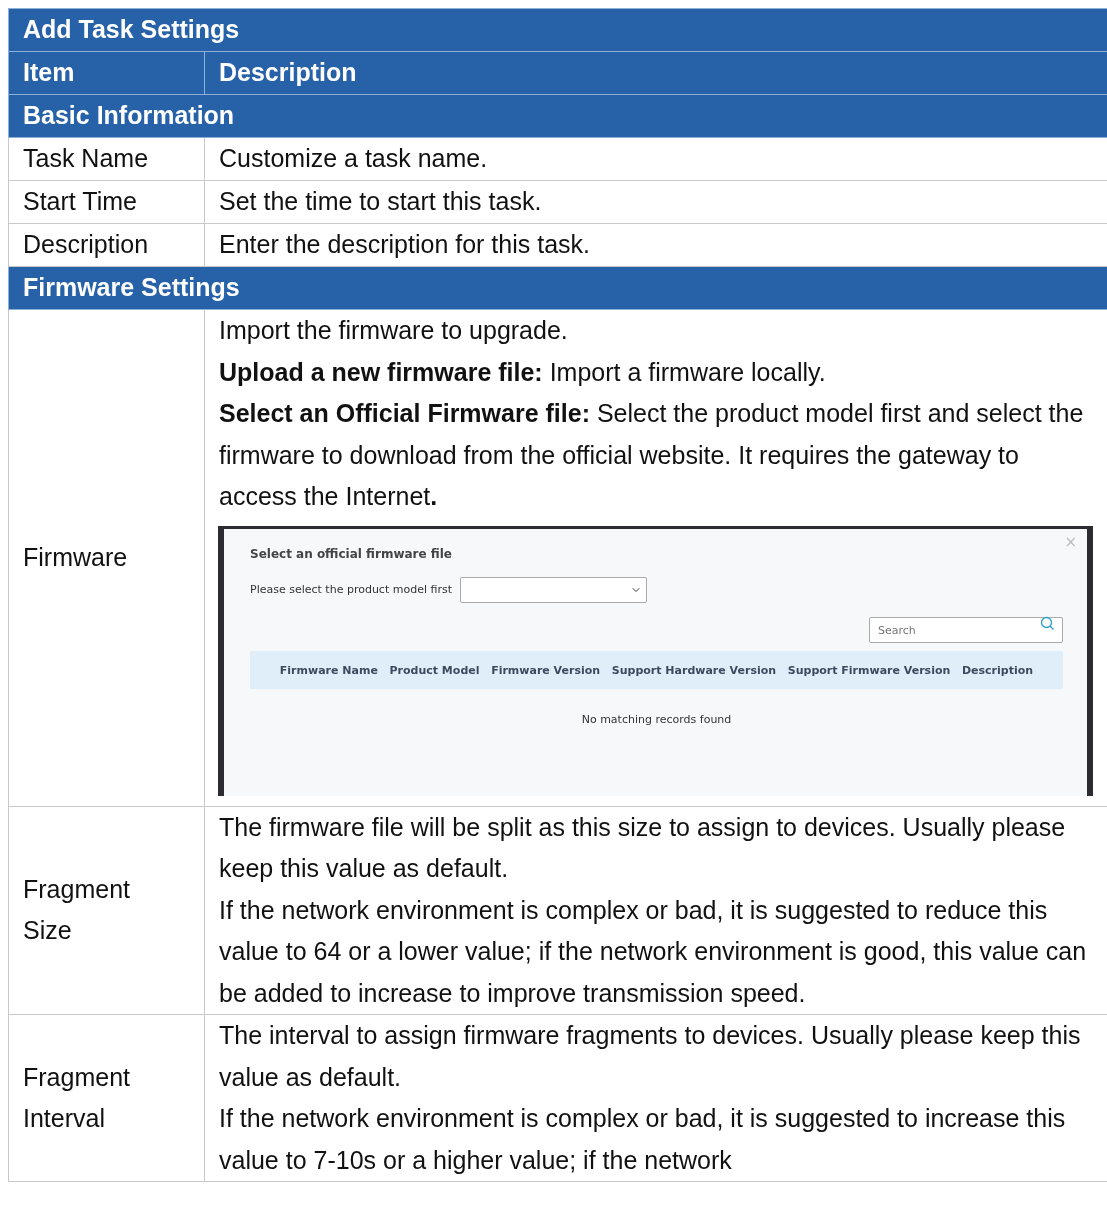 The width and height of the screenshot is (1107, 1220). I want to click on column-header: Firmware Name, so click(328, 670).